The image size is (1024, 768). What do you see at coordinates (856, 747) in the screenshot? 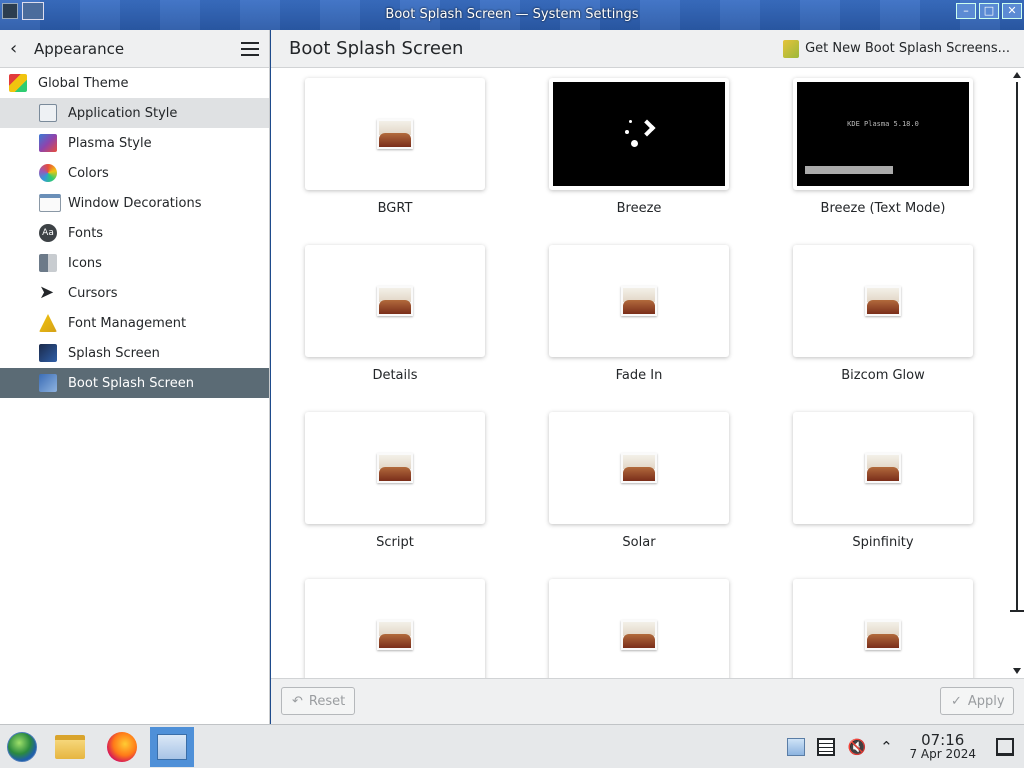
I see `volume-muted-icon: 🔇` at bounding box center [856, 747].